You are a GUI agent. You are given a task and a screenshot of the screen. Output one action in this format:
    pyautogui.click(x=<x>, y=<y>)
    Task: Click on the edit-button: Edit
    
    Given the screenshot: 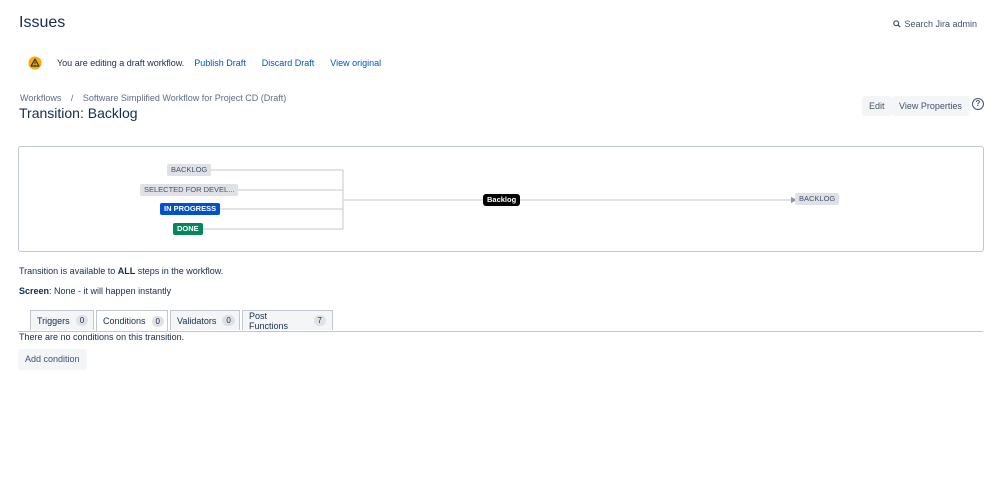 What is the action you would take?
    pyautogui.click(x=877, y=106)
    